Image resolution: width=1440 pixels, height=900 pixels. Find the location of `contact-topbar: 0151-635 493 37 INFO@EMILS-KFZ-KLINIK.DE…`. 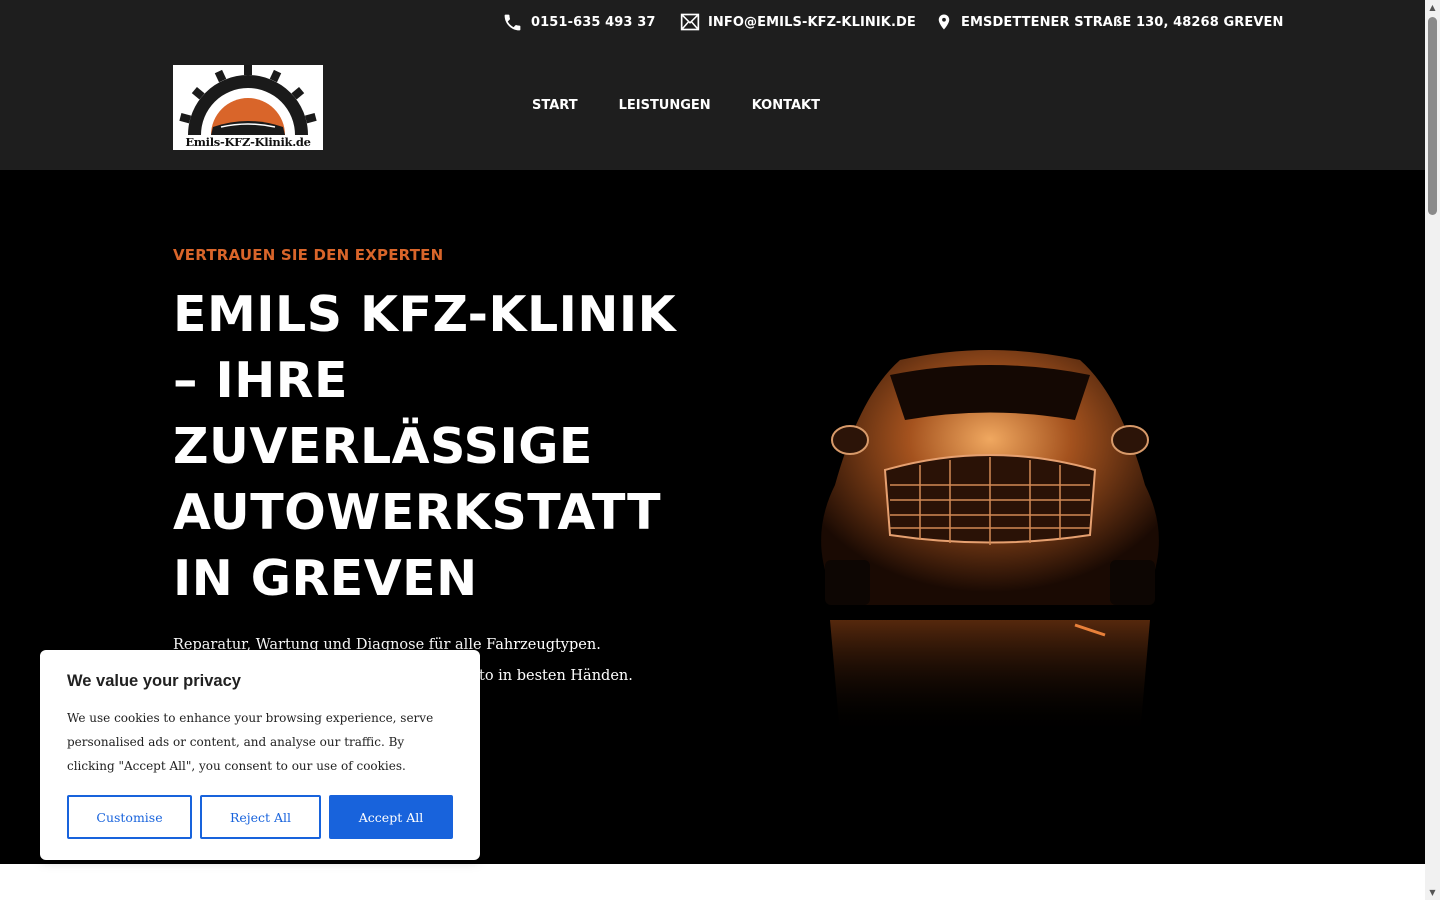

contact-topbar: 0151-635 493 37 INFO@EMILS-KFZ-KLINIK.DE… is located at coordinates (712, 22).